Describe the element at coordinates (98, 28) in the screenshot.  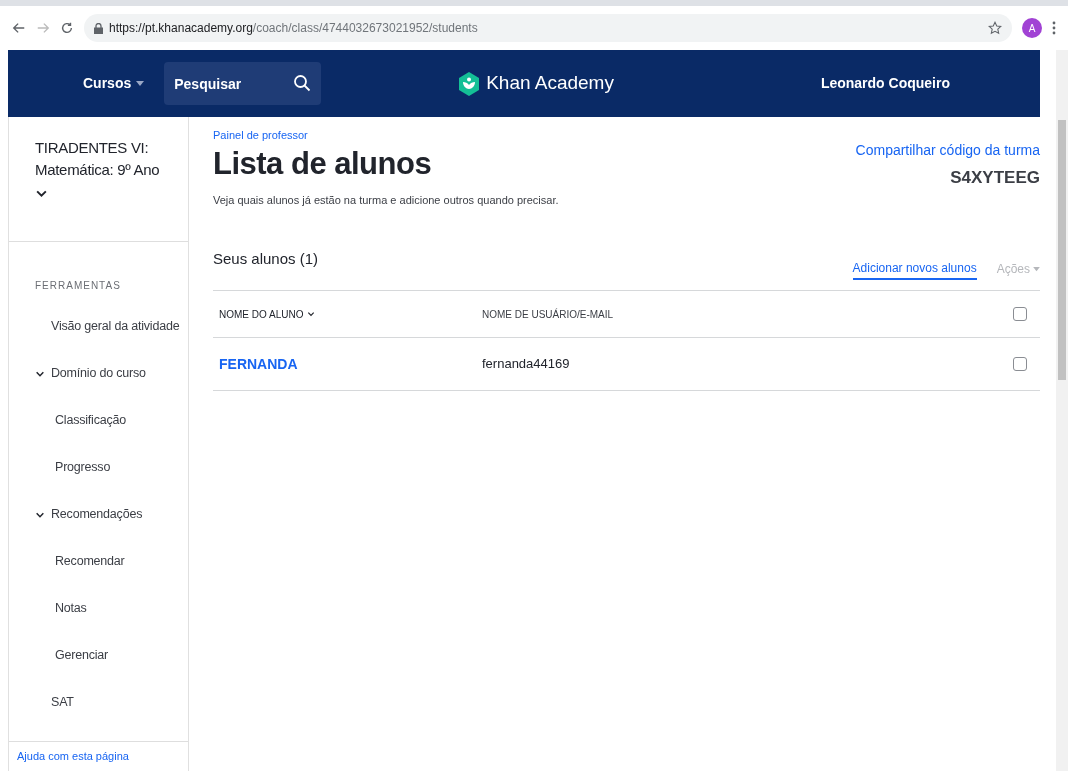
I see `lock-icon` at that location.